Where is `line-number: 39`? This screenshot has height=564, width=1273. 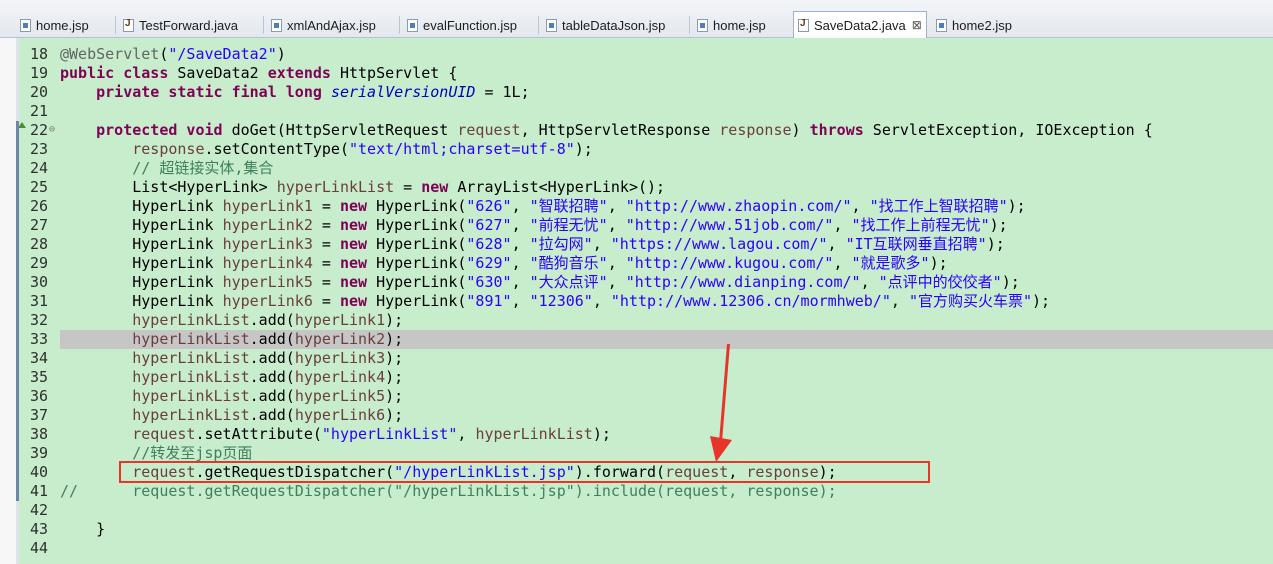
line-number: 39 is located at coordinates (38, 453).